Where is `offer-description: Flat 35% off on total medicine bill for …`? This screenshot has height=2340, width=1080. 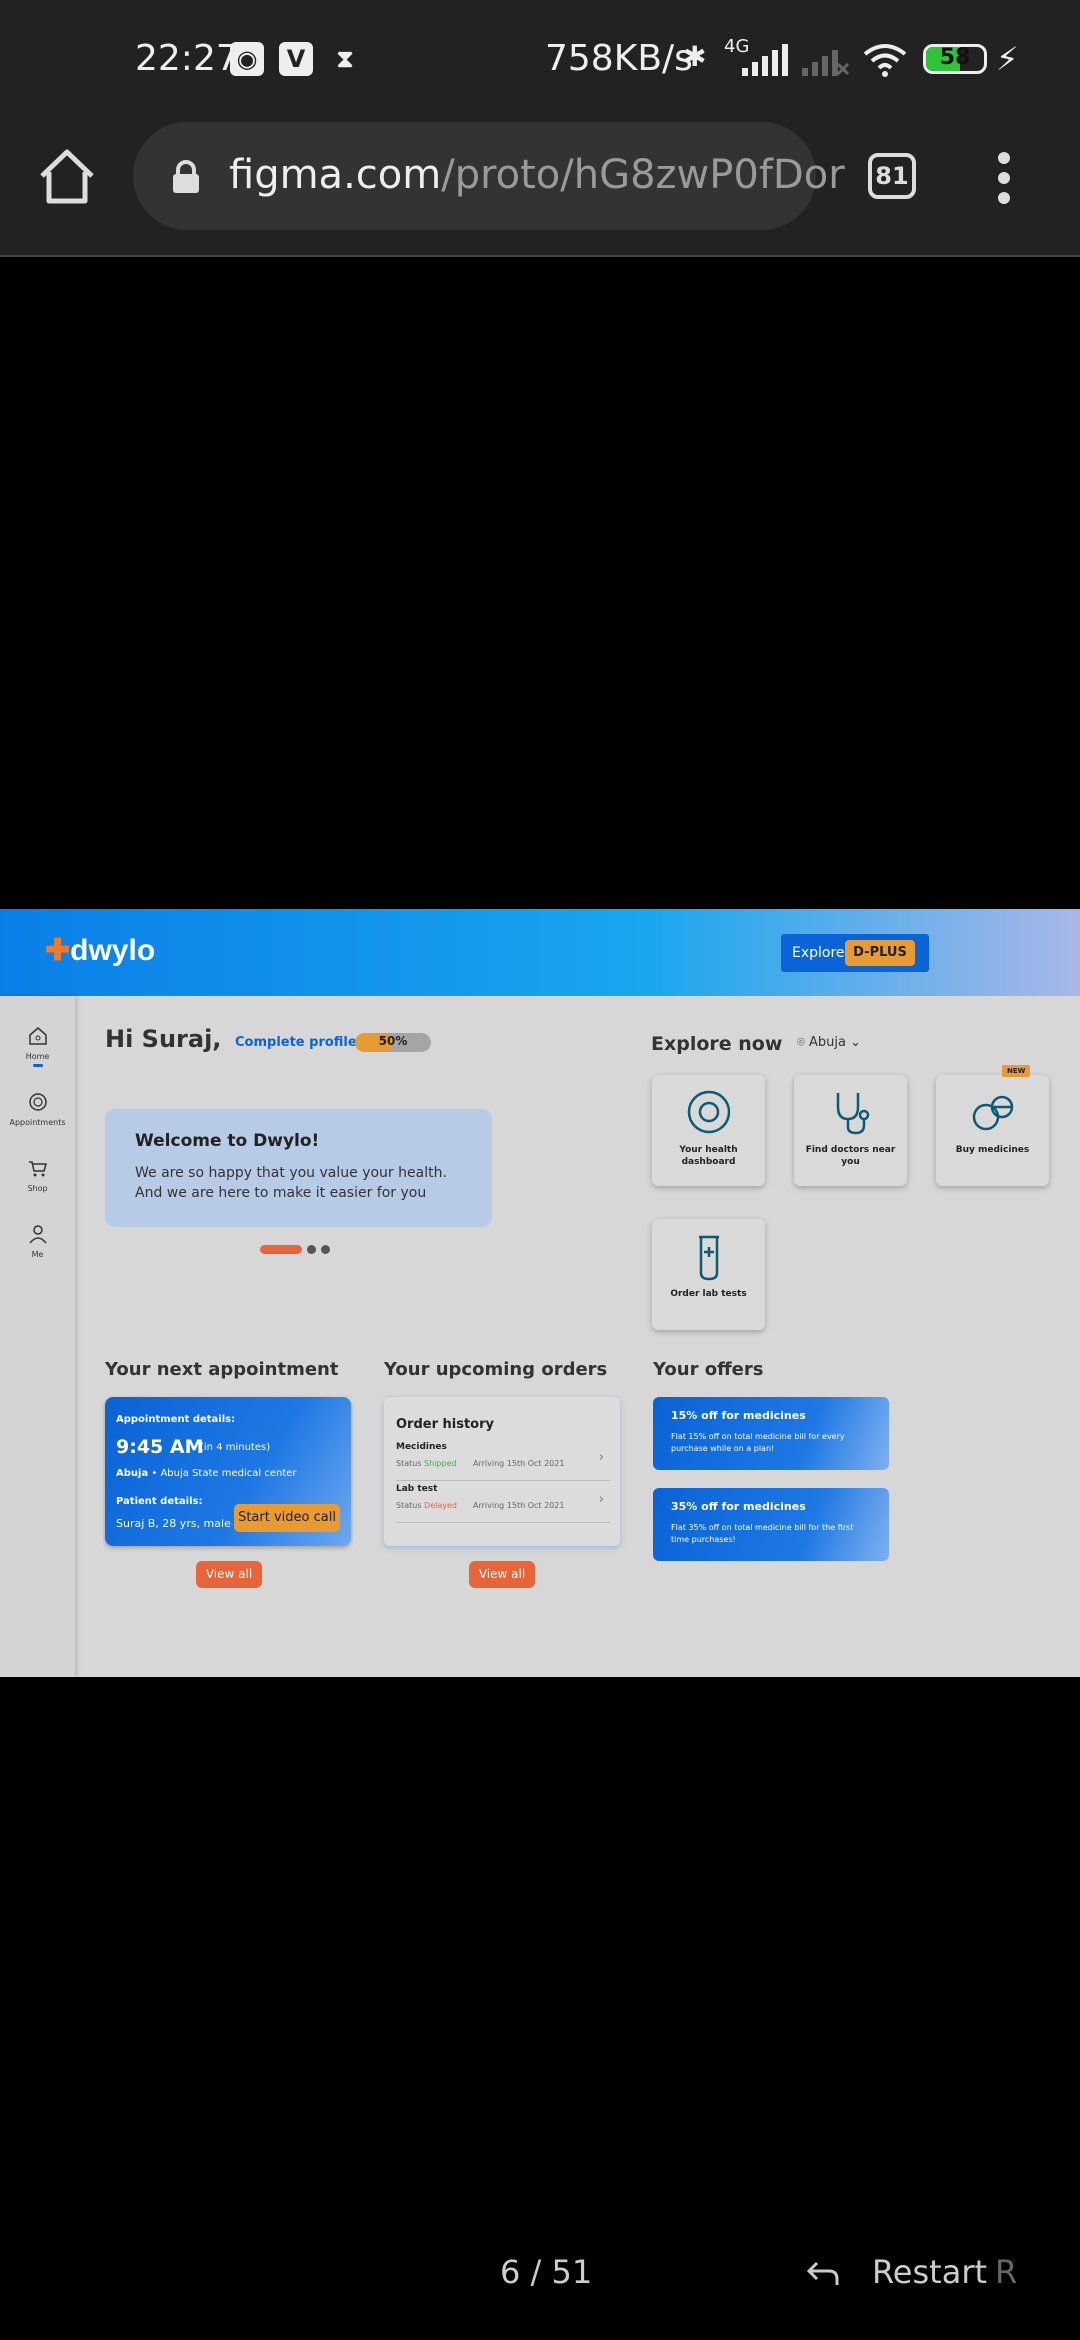
offer-description: Flat 35% off on total medicine bill for … is located at coordinates (762, 1533).